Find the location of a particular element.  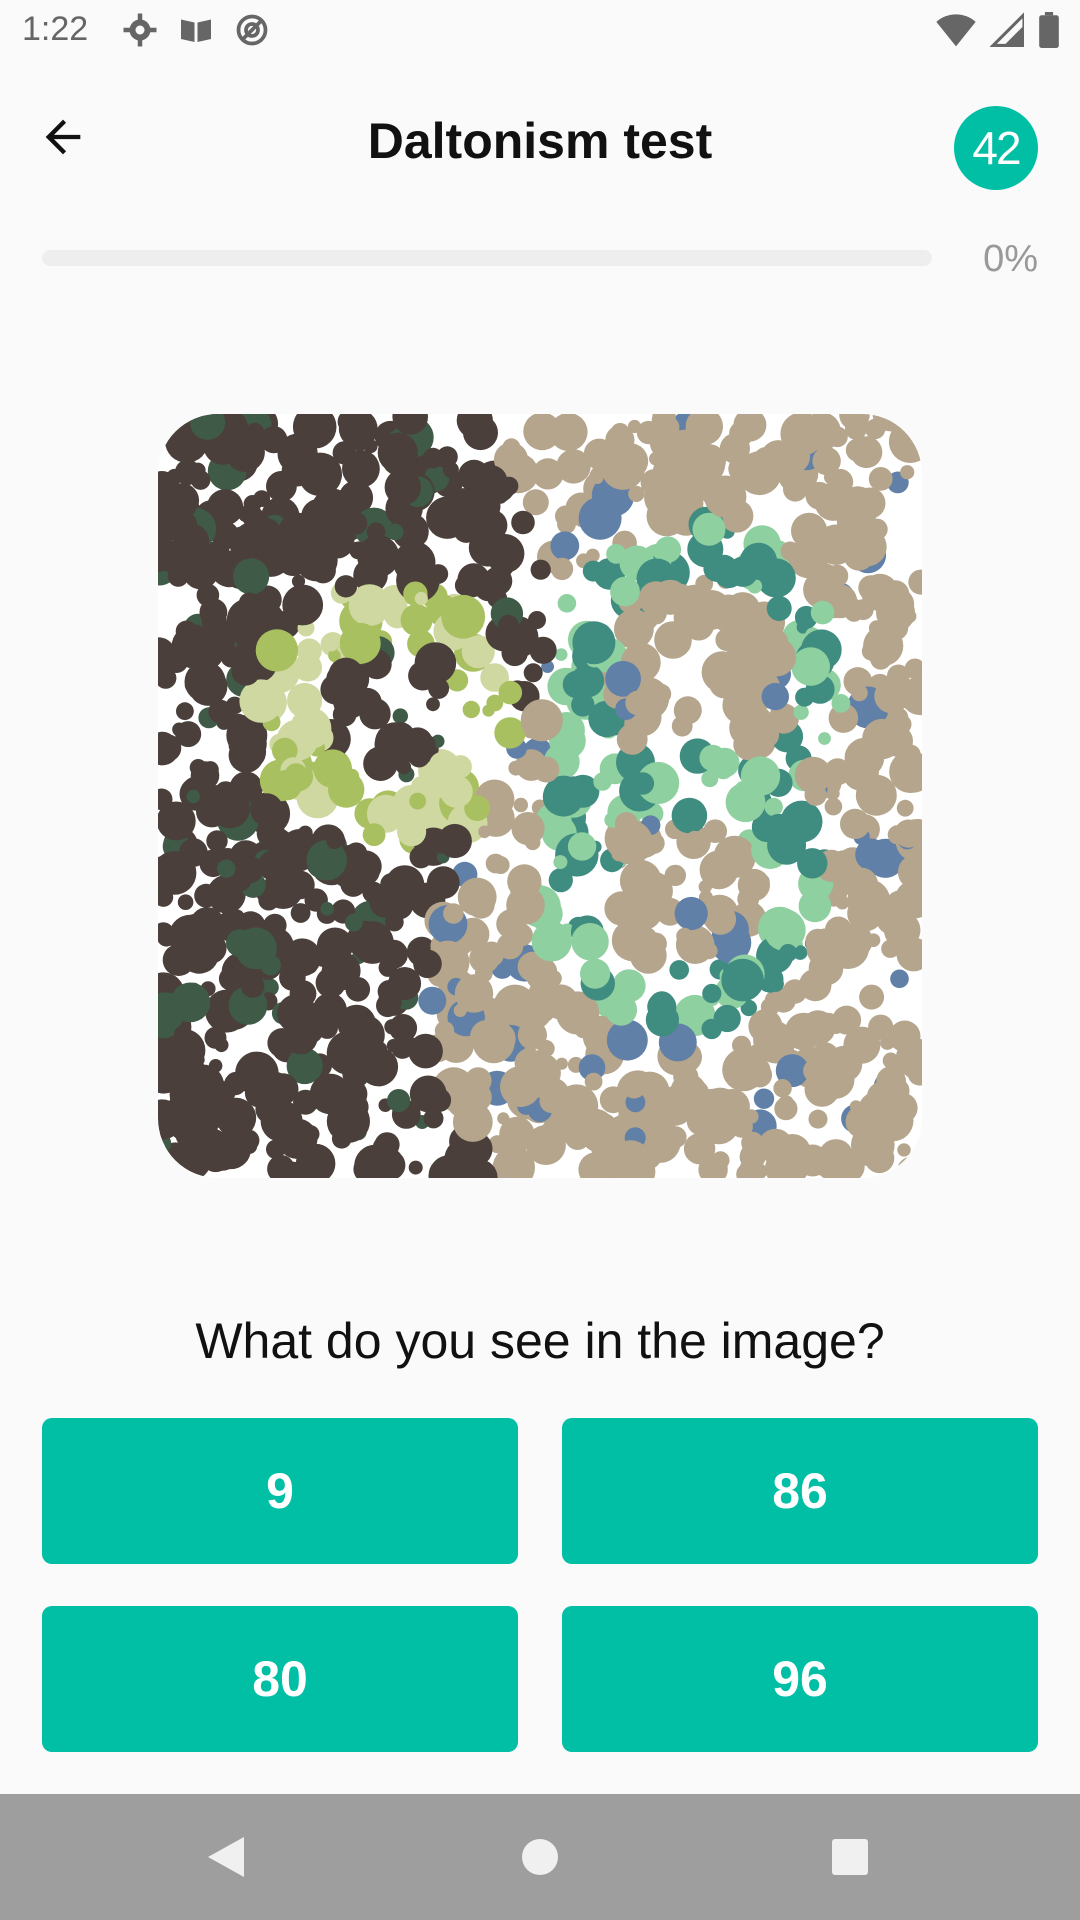

system-nav-bar is located at coordinates (540, 1857).